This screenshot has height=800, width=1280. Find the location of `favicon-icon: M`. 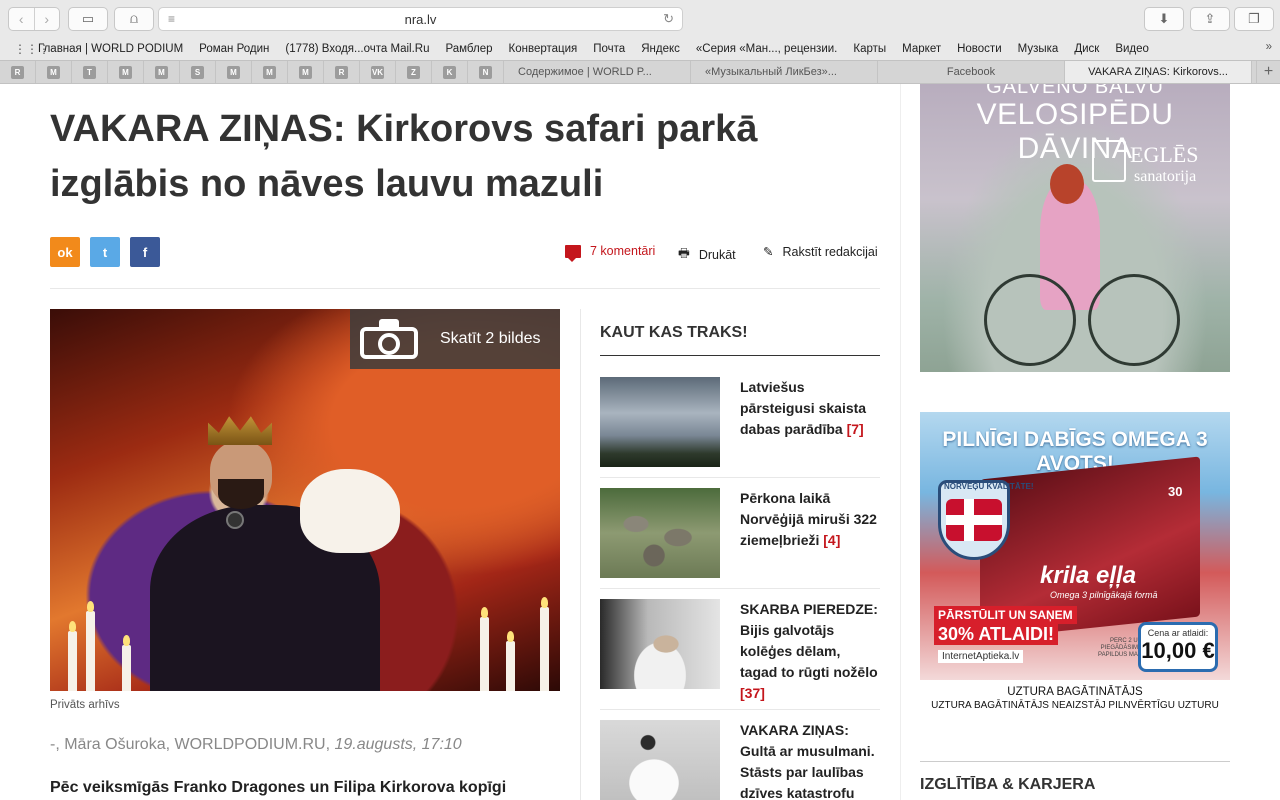

favicon-icon: M is located at coordinates (161, 72).